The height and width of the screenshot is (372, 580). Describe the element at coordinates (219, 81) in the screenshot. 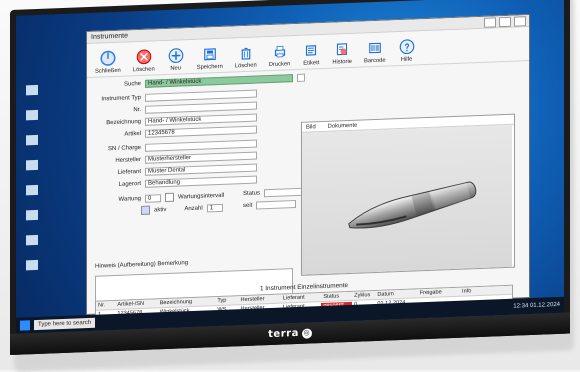

I see `search-field: Hand- / Winkelstück` at that location.